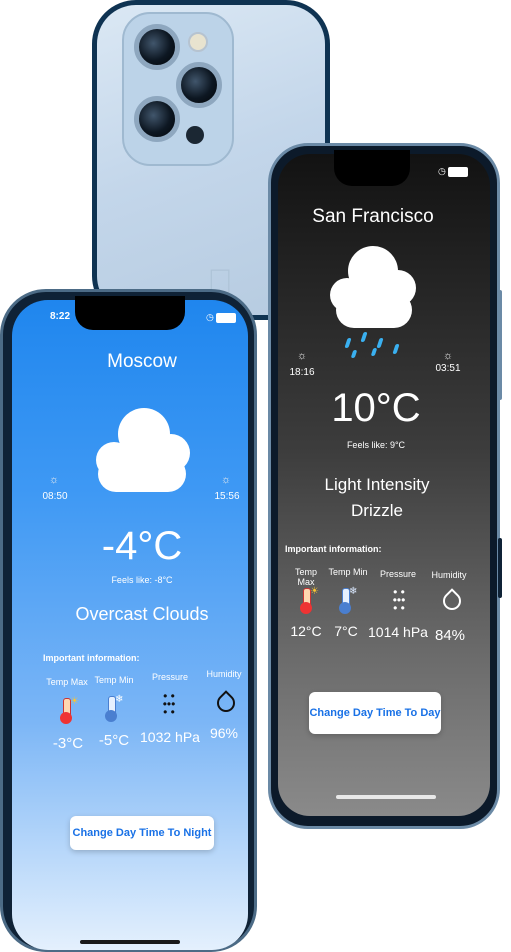 Image resolution: width=511 pixels, height=952 pixels. Describe the element at coordinates (142, 833) in the screenshot. I see `change-day-time-button: Change Day Time To Night` at that location.